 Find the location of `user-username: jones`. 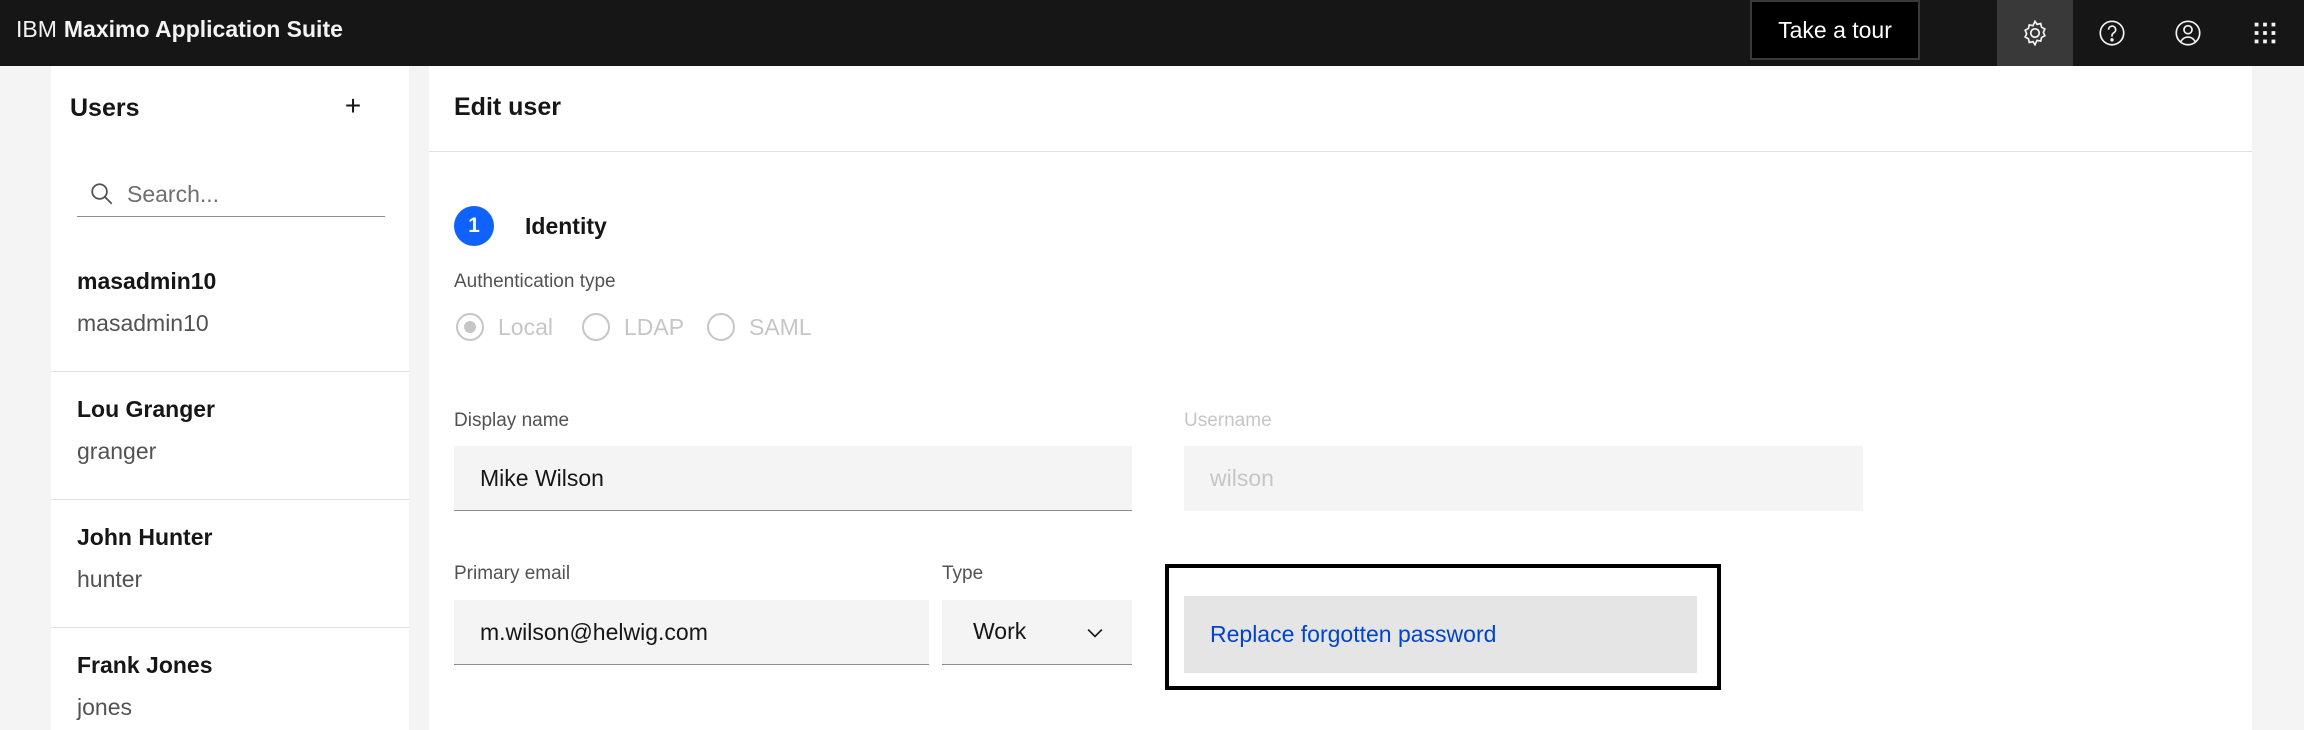

user-username: jones is located at coordinates (104, 707).